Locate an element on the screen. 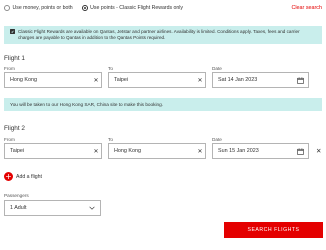  flight-1-to-label: To is located at coordinates (110, 68).